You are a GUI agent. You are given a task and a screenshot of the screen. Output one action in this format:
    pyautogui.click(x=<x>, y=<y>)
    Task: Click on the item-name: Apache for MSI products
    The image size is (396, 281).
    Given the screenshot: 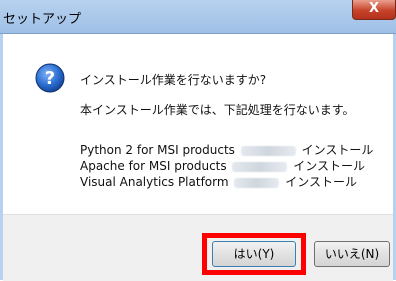 What is the action you would take?
    pyautogui.click(x=153, y=166)
    